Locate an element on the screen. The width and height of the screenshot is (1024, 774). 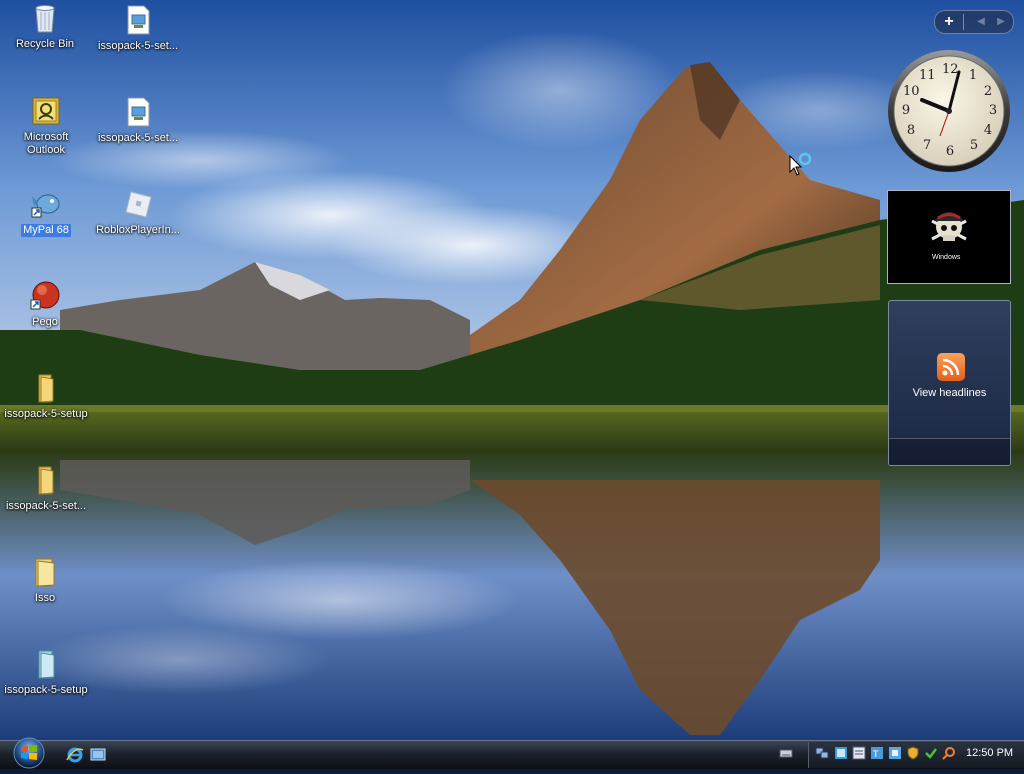
desktop-icon-mypal: MyPal 68 is located at coordinates (46, 212).